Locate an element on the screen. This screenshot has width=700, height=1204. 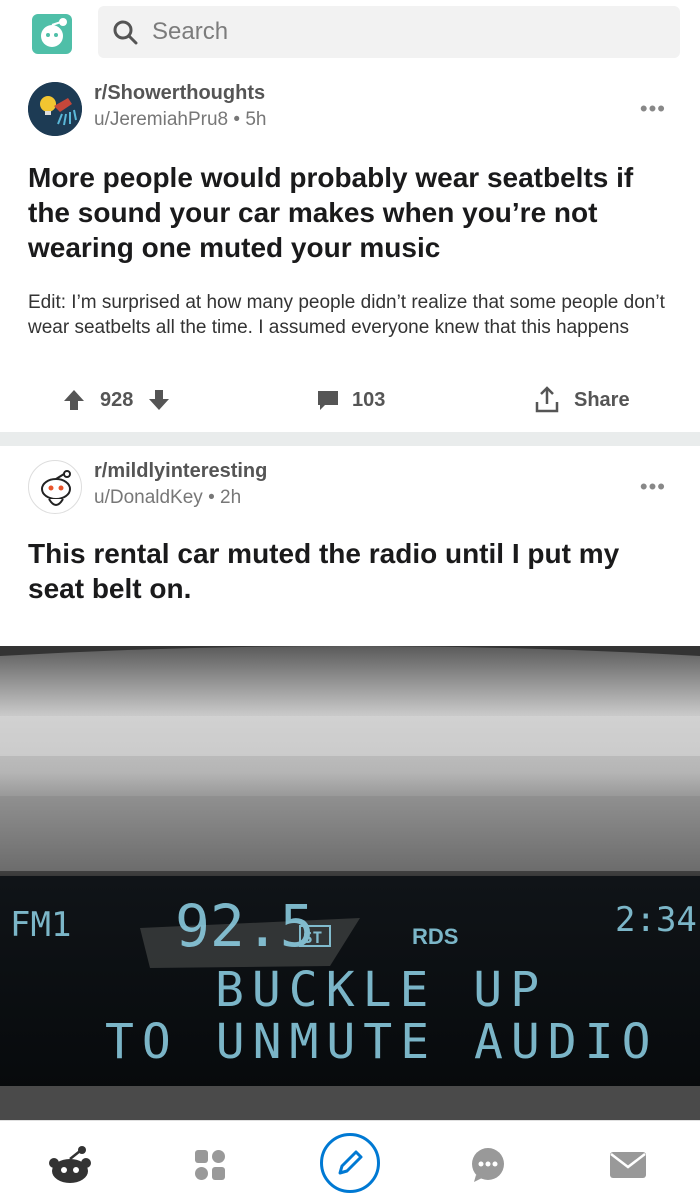
nav-communities is located at coordinates (210, 1165).